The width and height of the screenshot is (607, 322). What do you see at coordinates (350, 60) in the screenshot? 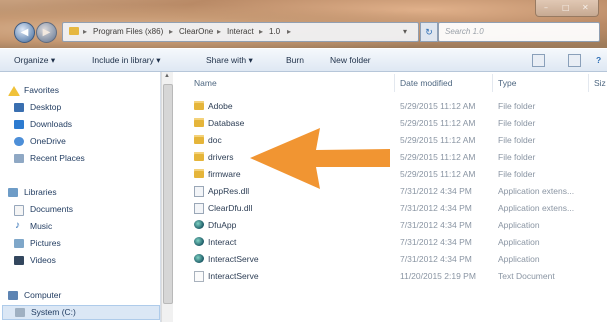
I see `new-folder-button: New folder` at bounding box center [350, 60].